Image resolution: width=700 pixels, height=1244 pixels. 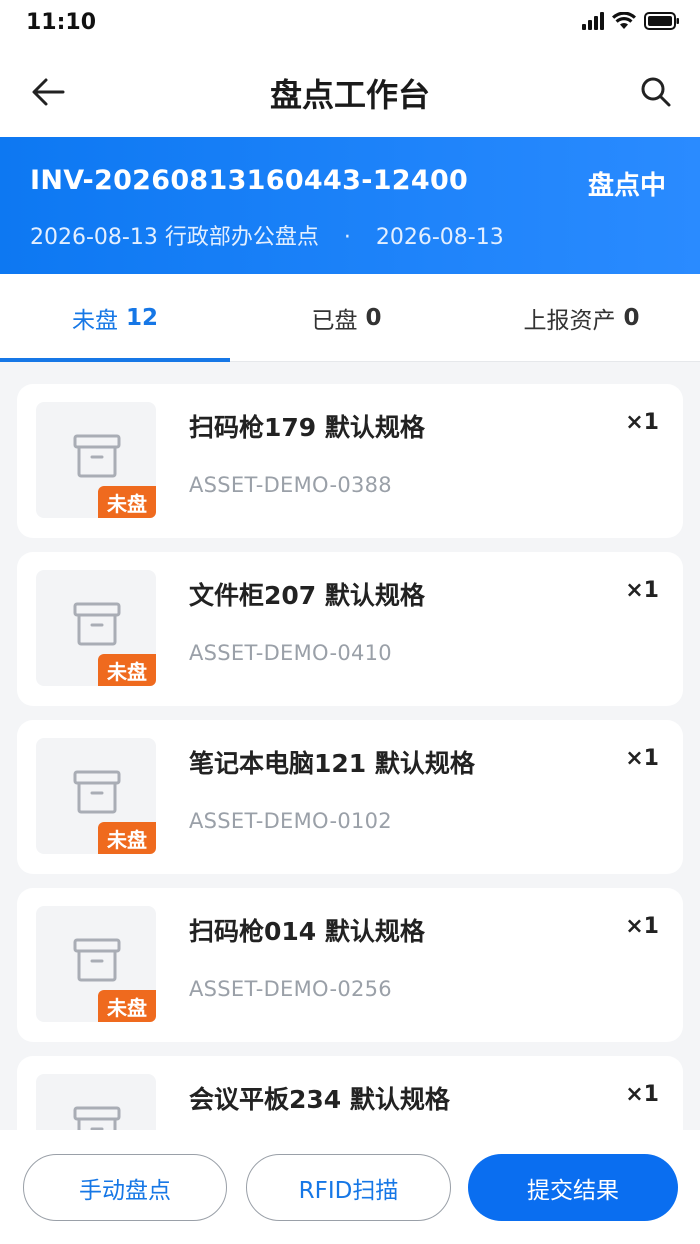 I want to click on signal-icon, so click(x=593, y=21).